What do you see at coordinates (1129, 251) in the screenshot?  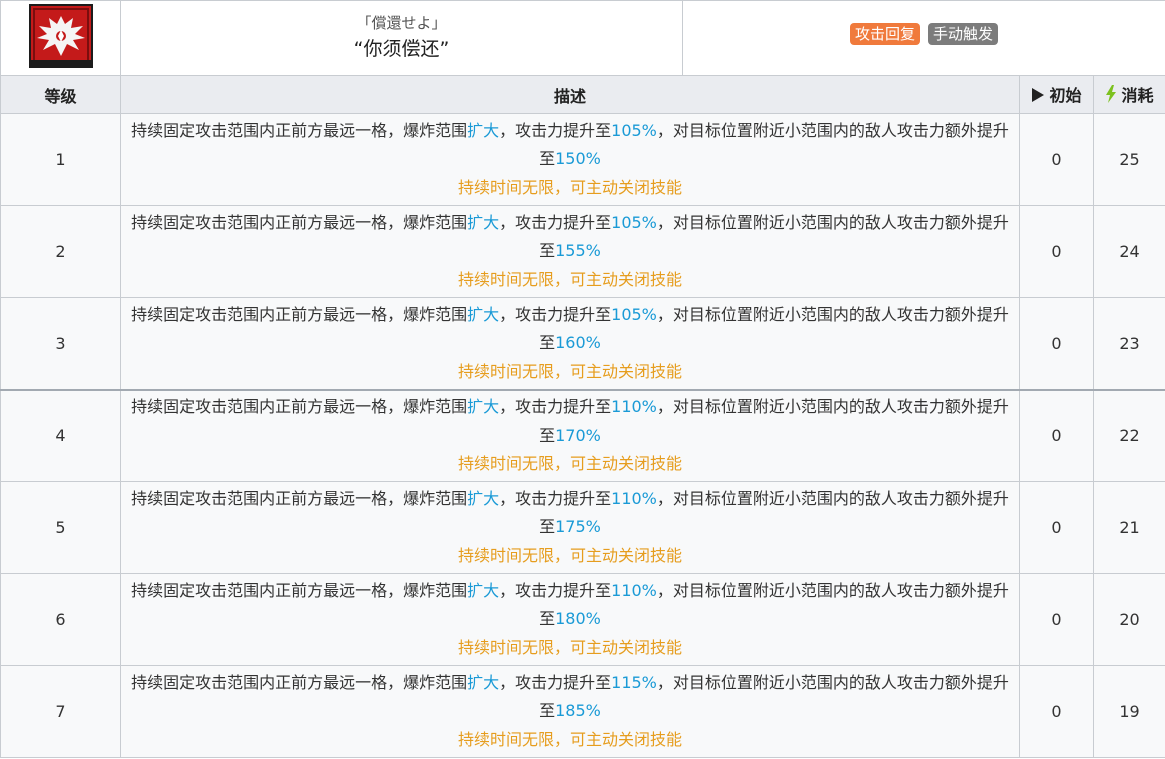 I see `cost-value: 24` at bounding box center [1129, 251].